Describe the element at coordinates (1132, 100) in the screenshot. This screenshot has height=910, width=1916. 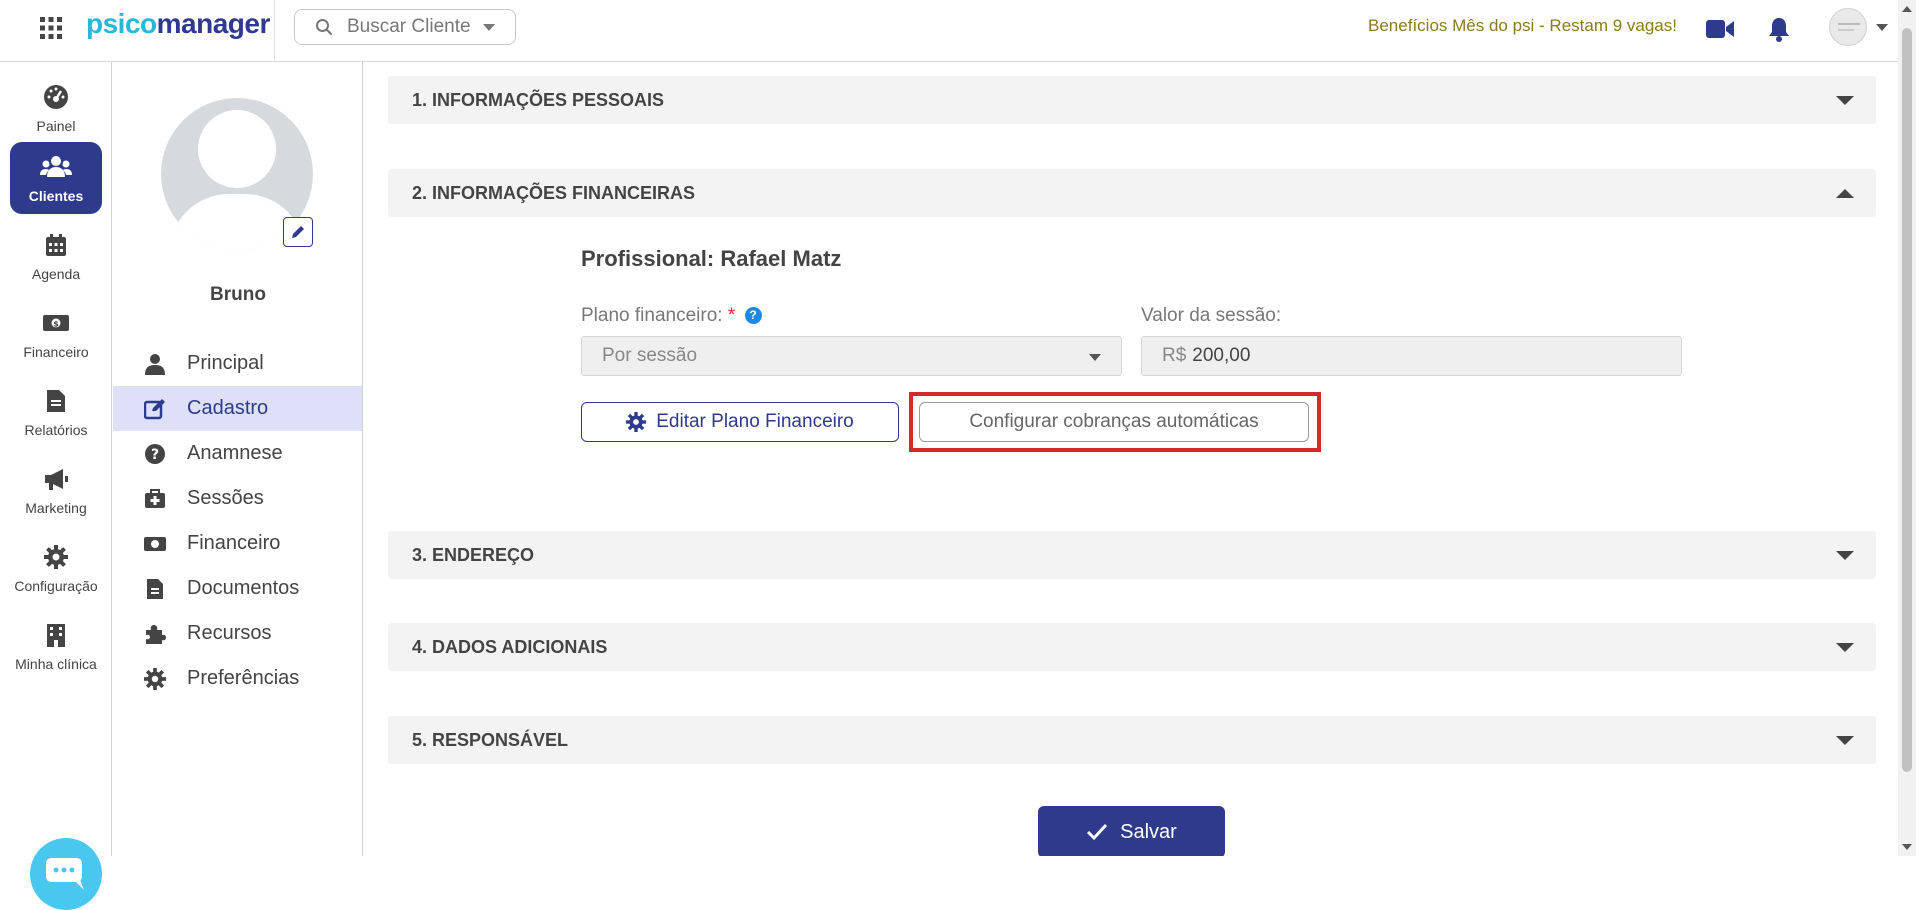
I see `section-personal-info: 1. INFORMAÇÕES PESSOAIS` at that location.